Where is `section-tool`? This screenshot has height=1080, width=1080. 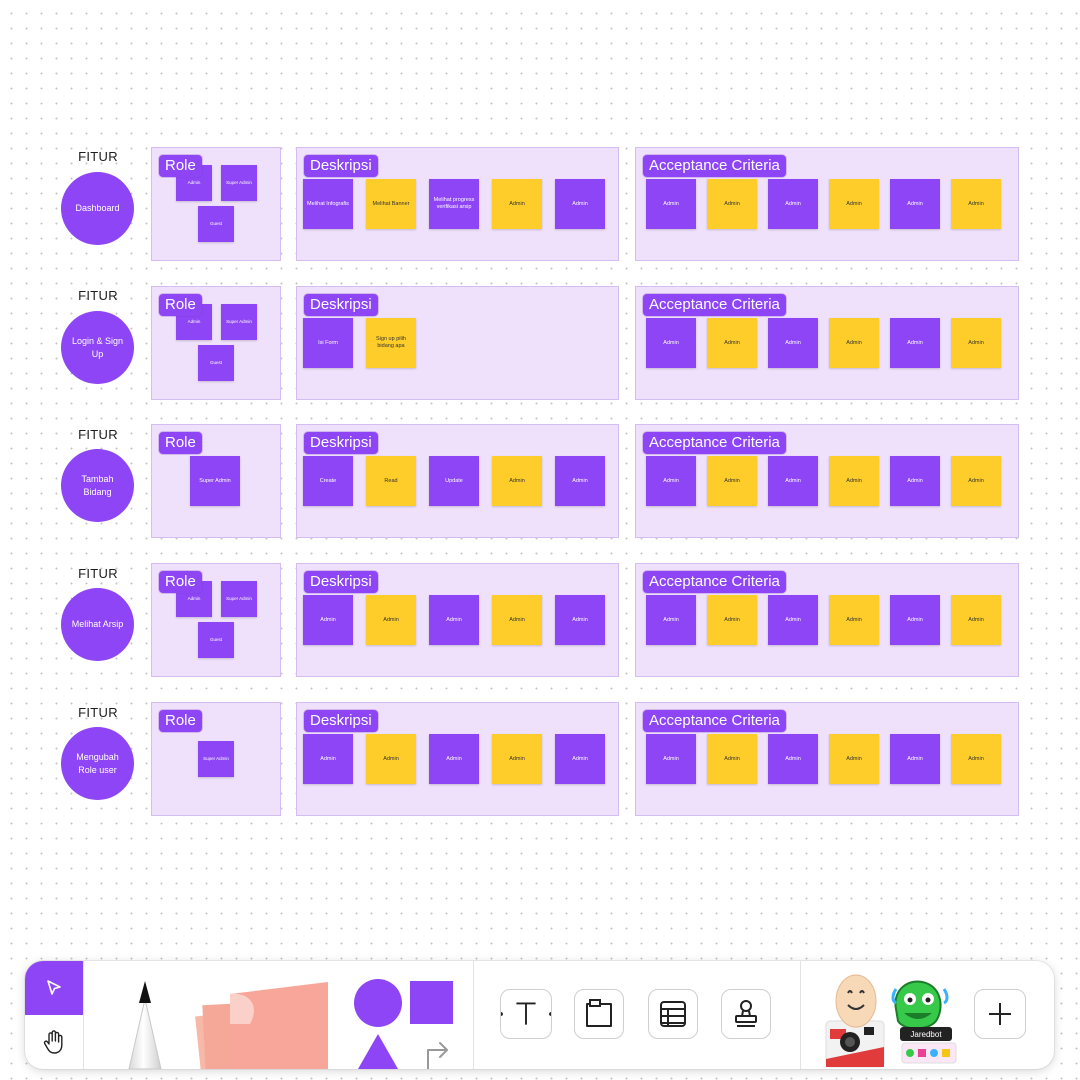
section-tool is located at coordinates (599, 1014).